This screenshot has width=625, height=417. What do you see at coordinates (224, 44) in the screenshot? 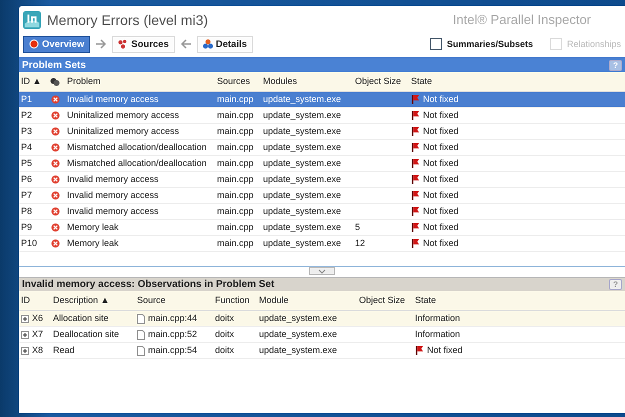
I see `nav-tab: Details` at bounding box center [224, 44].